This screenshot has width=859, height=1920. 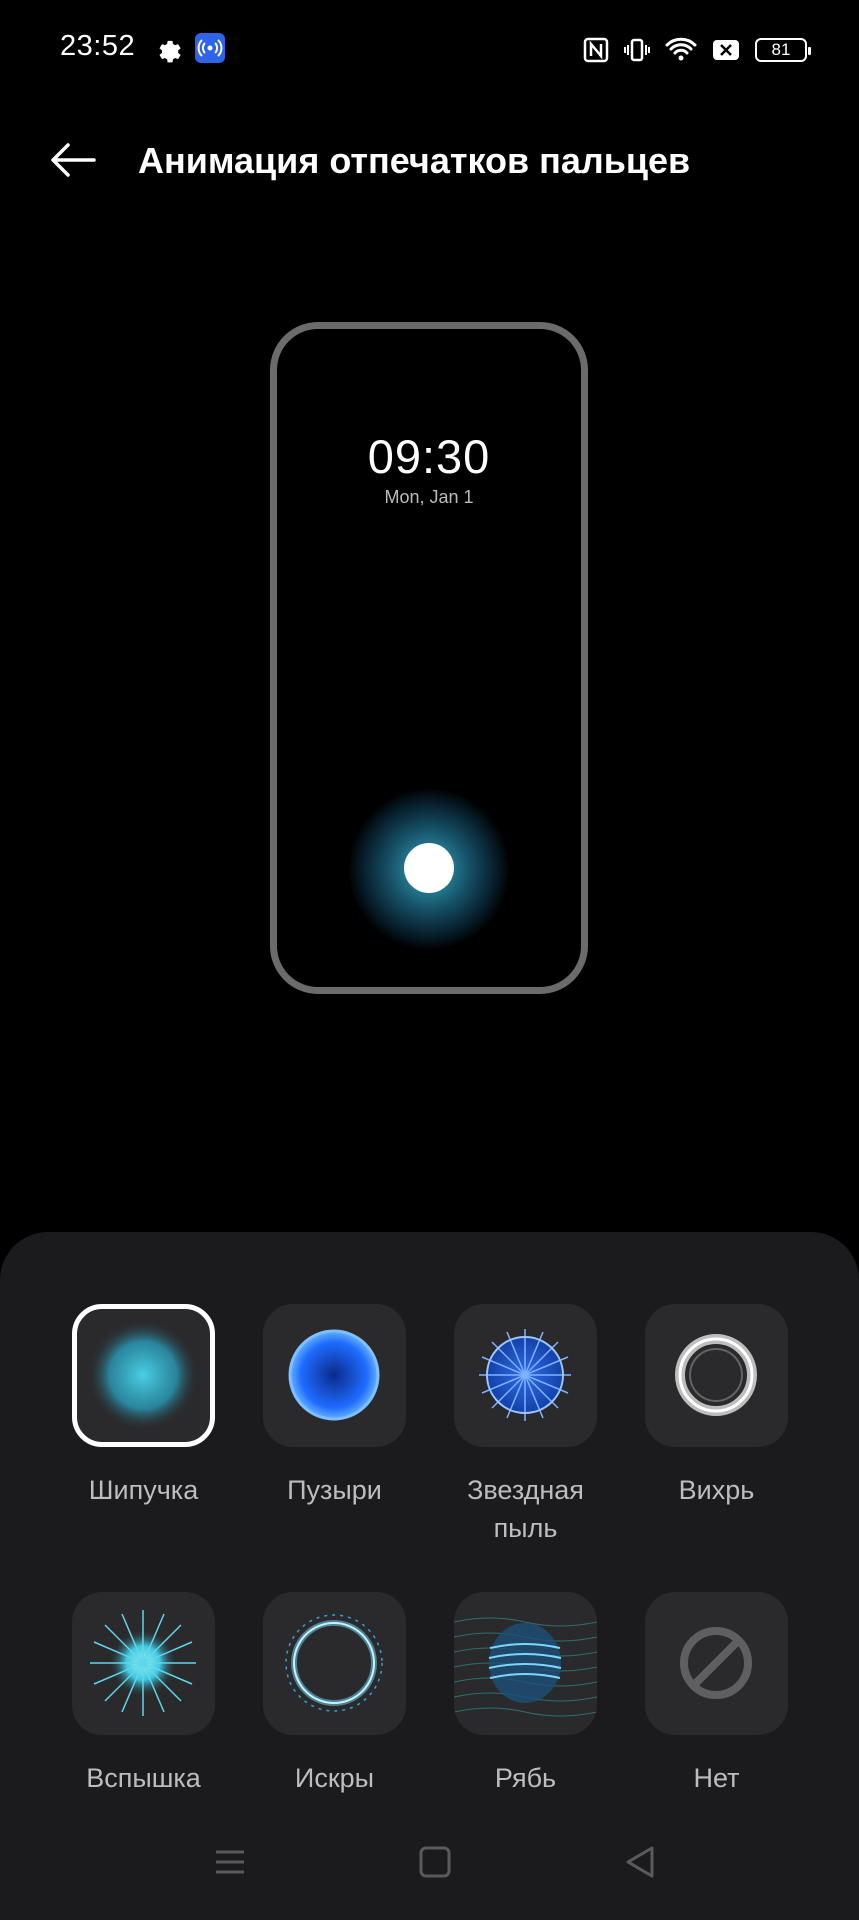 What do you see at coordinates (98, 46) in the screenshot?
I see `status-time: 23:52` at bounding box center [98, 46].